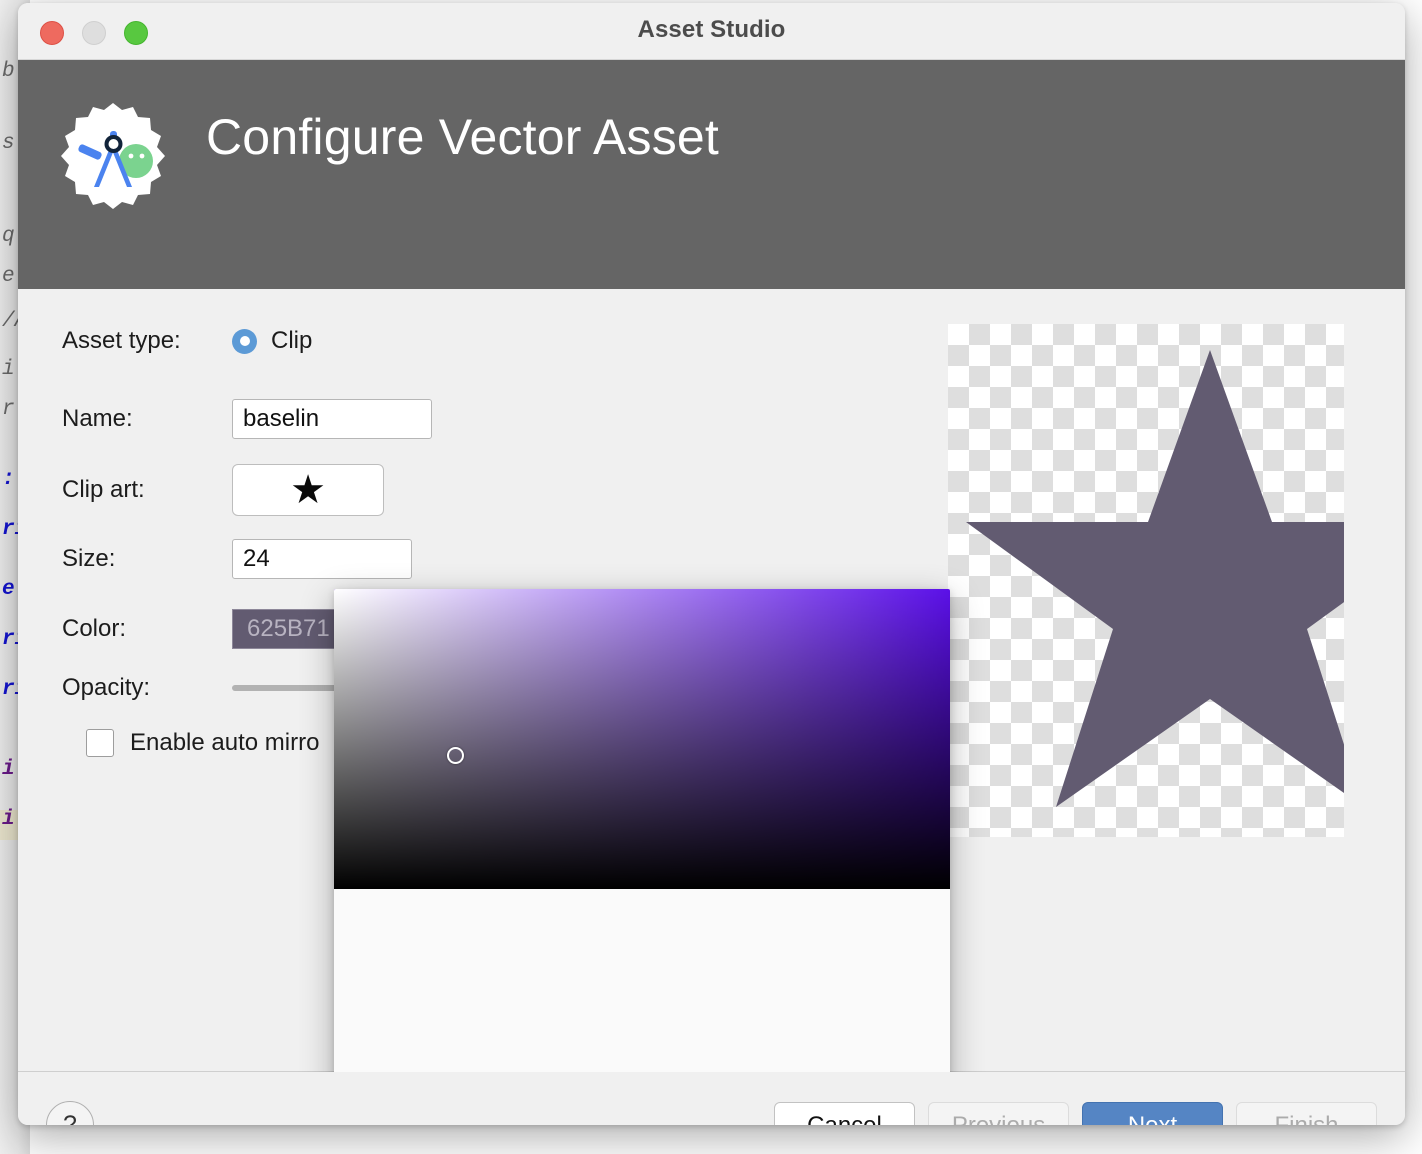 This screenshot has width=1422, height=1154. What do you see at coordinates (103, 489) in the screenshot?
I see `clip-art-label: Clip art:` at bounding box center [103, 489].